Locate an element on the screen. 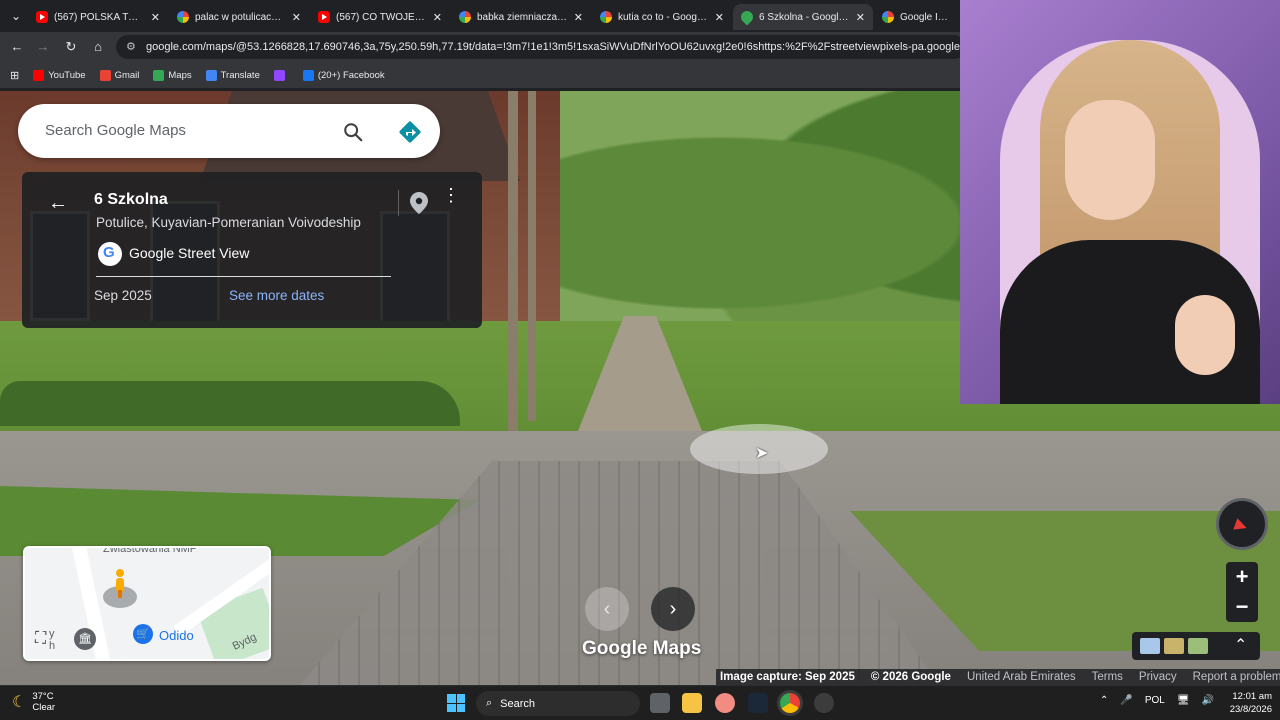  windows-start-icon is located at coordinates (456, 703).